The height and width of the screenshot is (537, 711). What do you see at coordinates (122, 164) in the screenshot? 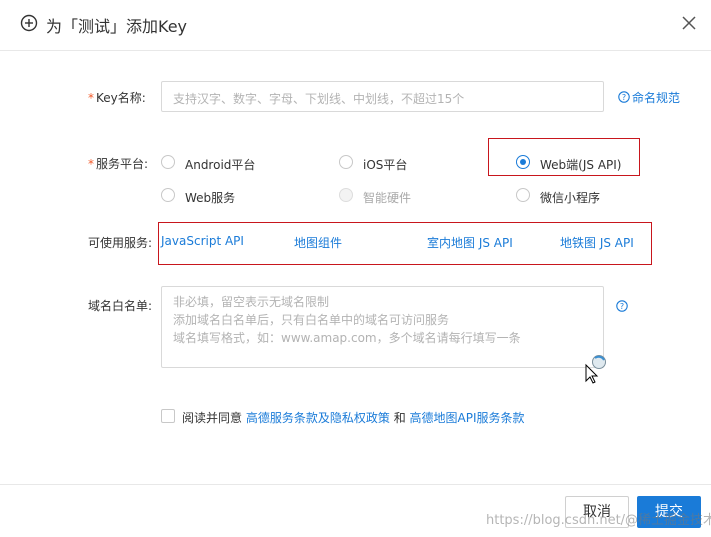
I see `platform-label-text: 服务平台:` at bounding box center [122, 164].